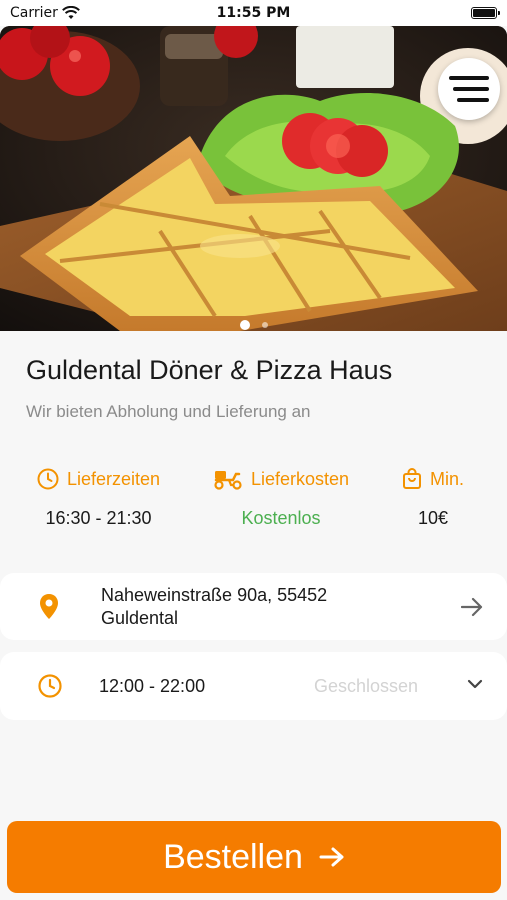 The height and width of the screenshot is (900, 507). Describe the element at coordinates (281, 518) in the screenshot. I see `delivery-cost-value: Kostenlos` at that location.